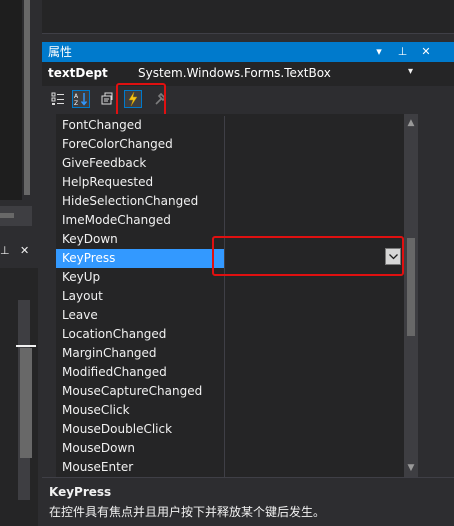 This screenshot has height=526, width=454. What do you see at coordinates (26, 346) in the screenshot?
I see `splitter-marker` at bounding box center [26, 346].